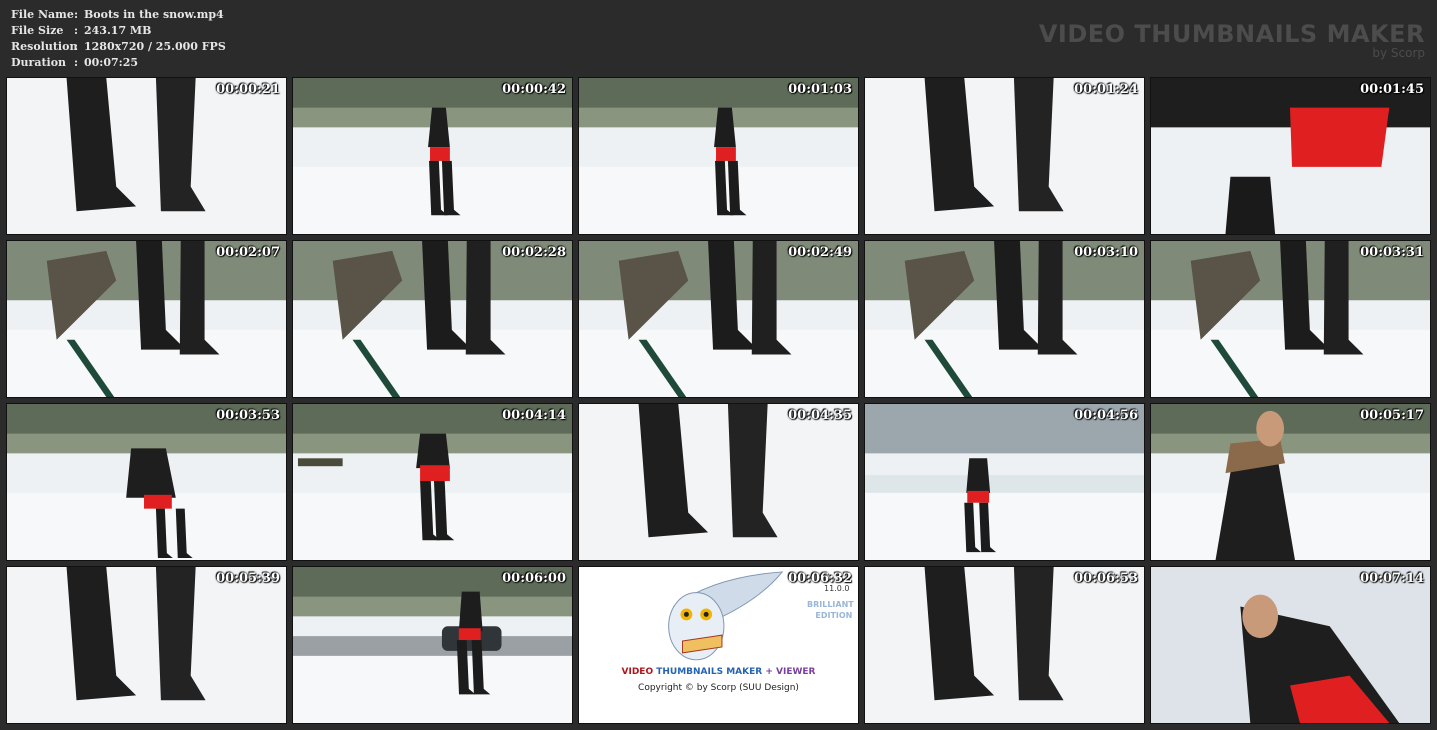 The height and width of the screenshot is (730, 1437). What do you see at coordinates (718, 672) in the screenshot?
I see `logo-title: VIDEO THUMBNAILS MAKER + VIEWER` at bounding box center [718, 672].